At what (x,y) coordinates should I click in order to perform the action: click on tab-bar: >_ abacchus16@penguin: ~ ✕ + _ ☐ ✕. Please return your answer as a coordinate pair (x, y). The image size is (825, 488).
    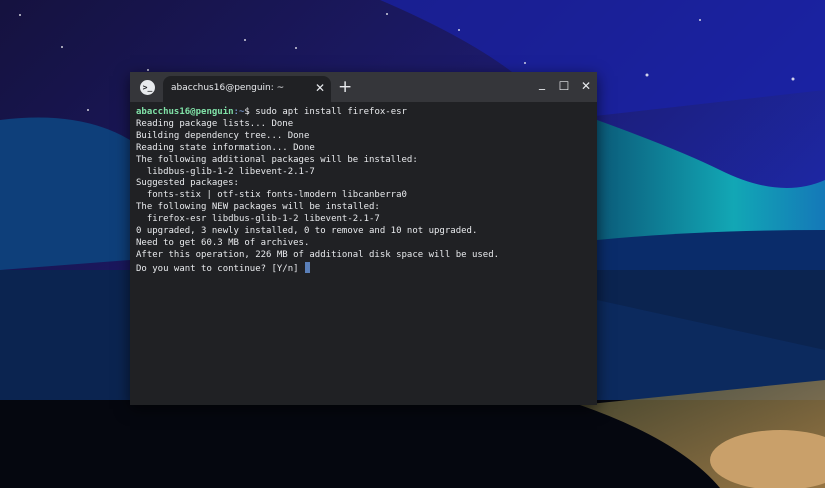
    Looking at the image, I should click on (363, 87).